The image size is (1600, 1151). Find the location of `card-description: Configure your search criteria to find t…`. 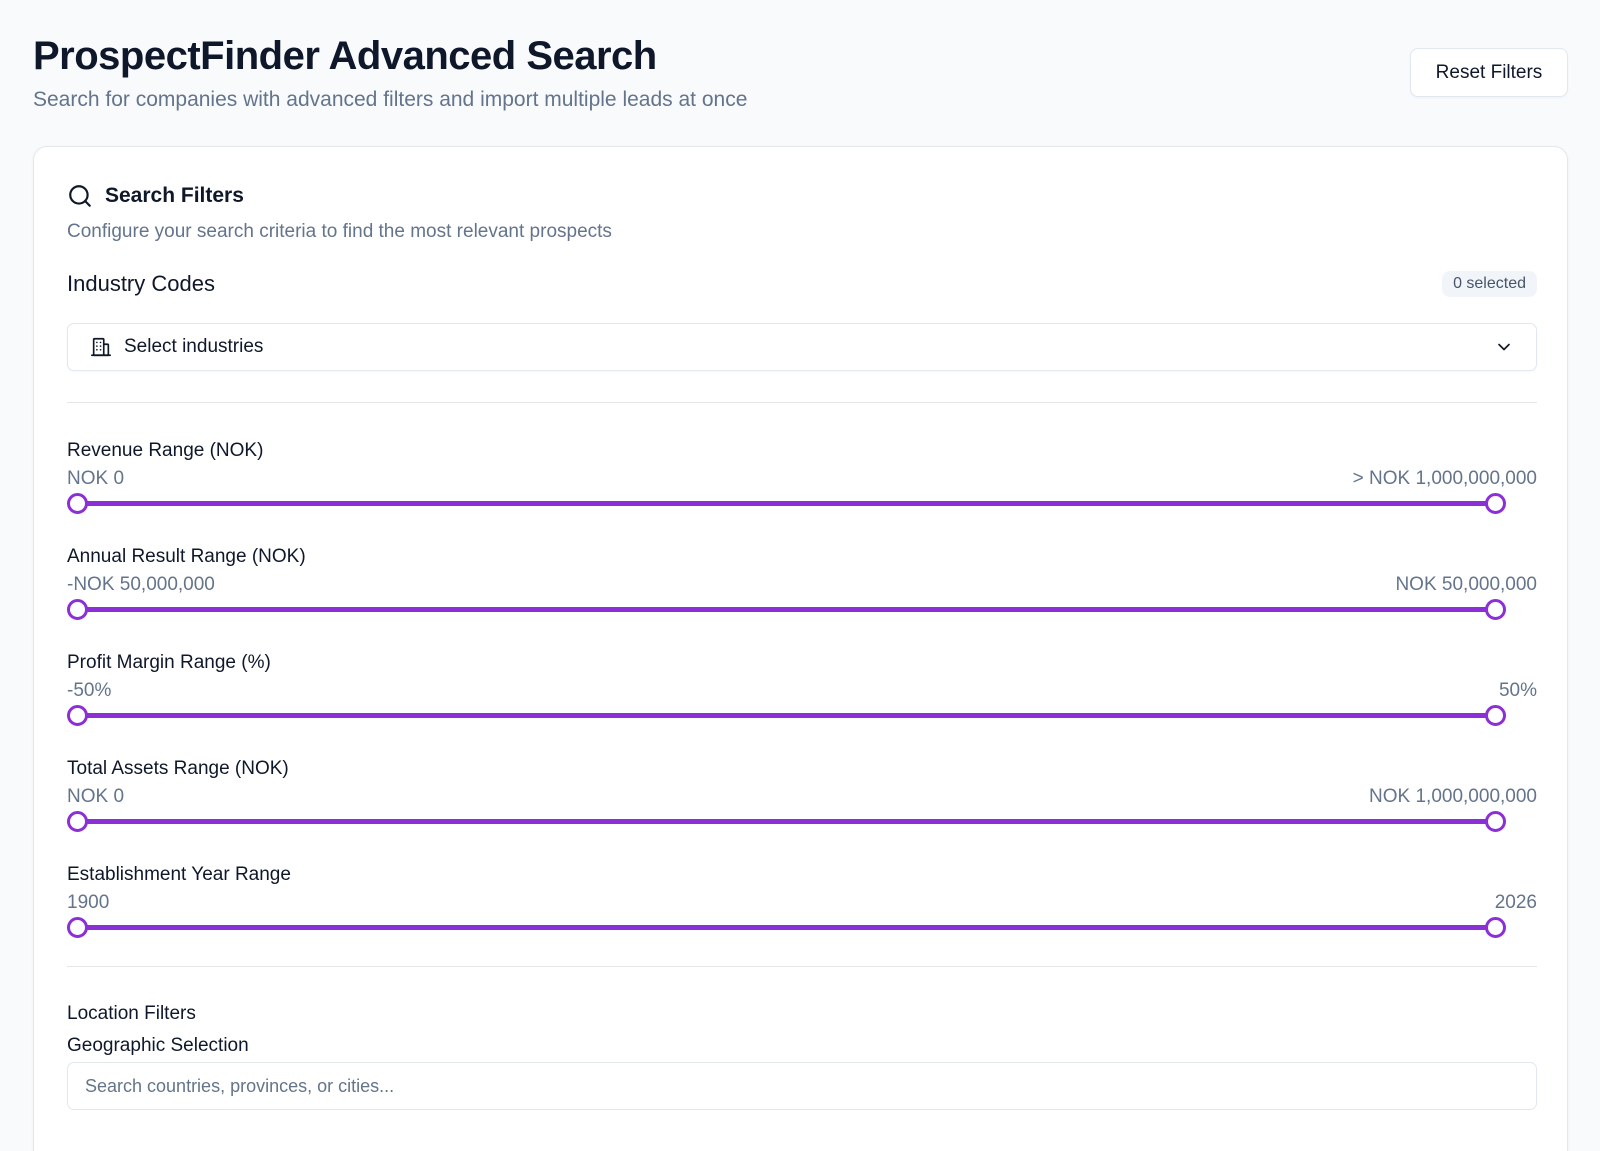

card-description: Configure your search criteria to find t… is located at coordinates (339, 231).